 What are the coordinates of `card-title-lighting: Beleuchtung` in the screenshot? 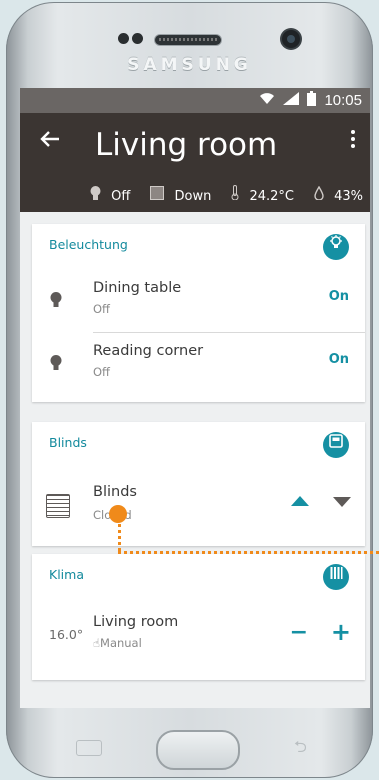 It's located at (88, 244).